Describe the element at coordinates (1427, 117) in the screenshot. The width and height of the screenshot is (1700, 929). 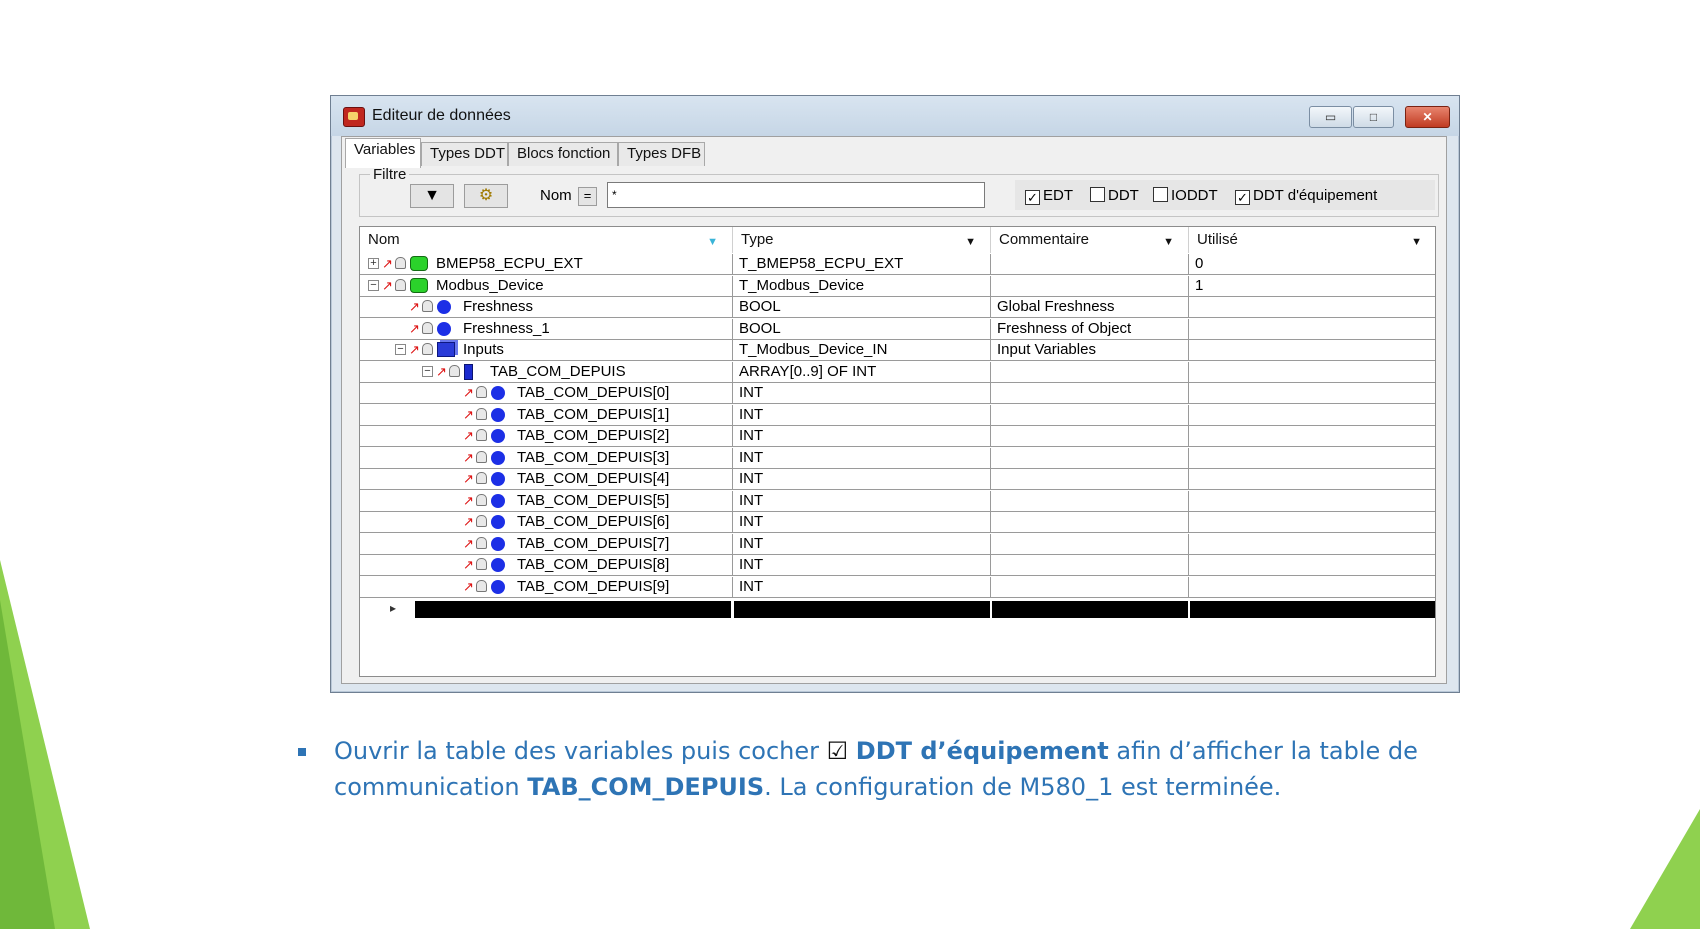
I see `close-button: ✕` at that location.